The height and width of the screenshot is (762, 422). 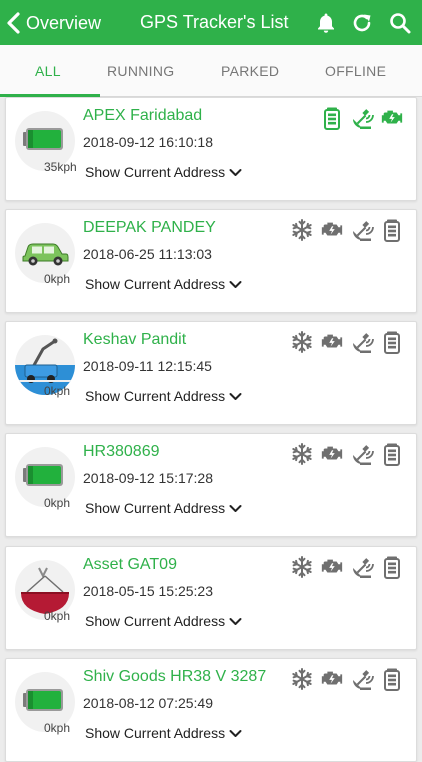 What do you see at coordinates (214, 22) in the screenshot?
I see `page-title: GPS Tracker's List` at bounding box center [214, 22].